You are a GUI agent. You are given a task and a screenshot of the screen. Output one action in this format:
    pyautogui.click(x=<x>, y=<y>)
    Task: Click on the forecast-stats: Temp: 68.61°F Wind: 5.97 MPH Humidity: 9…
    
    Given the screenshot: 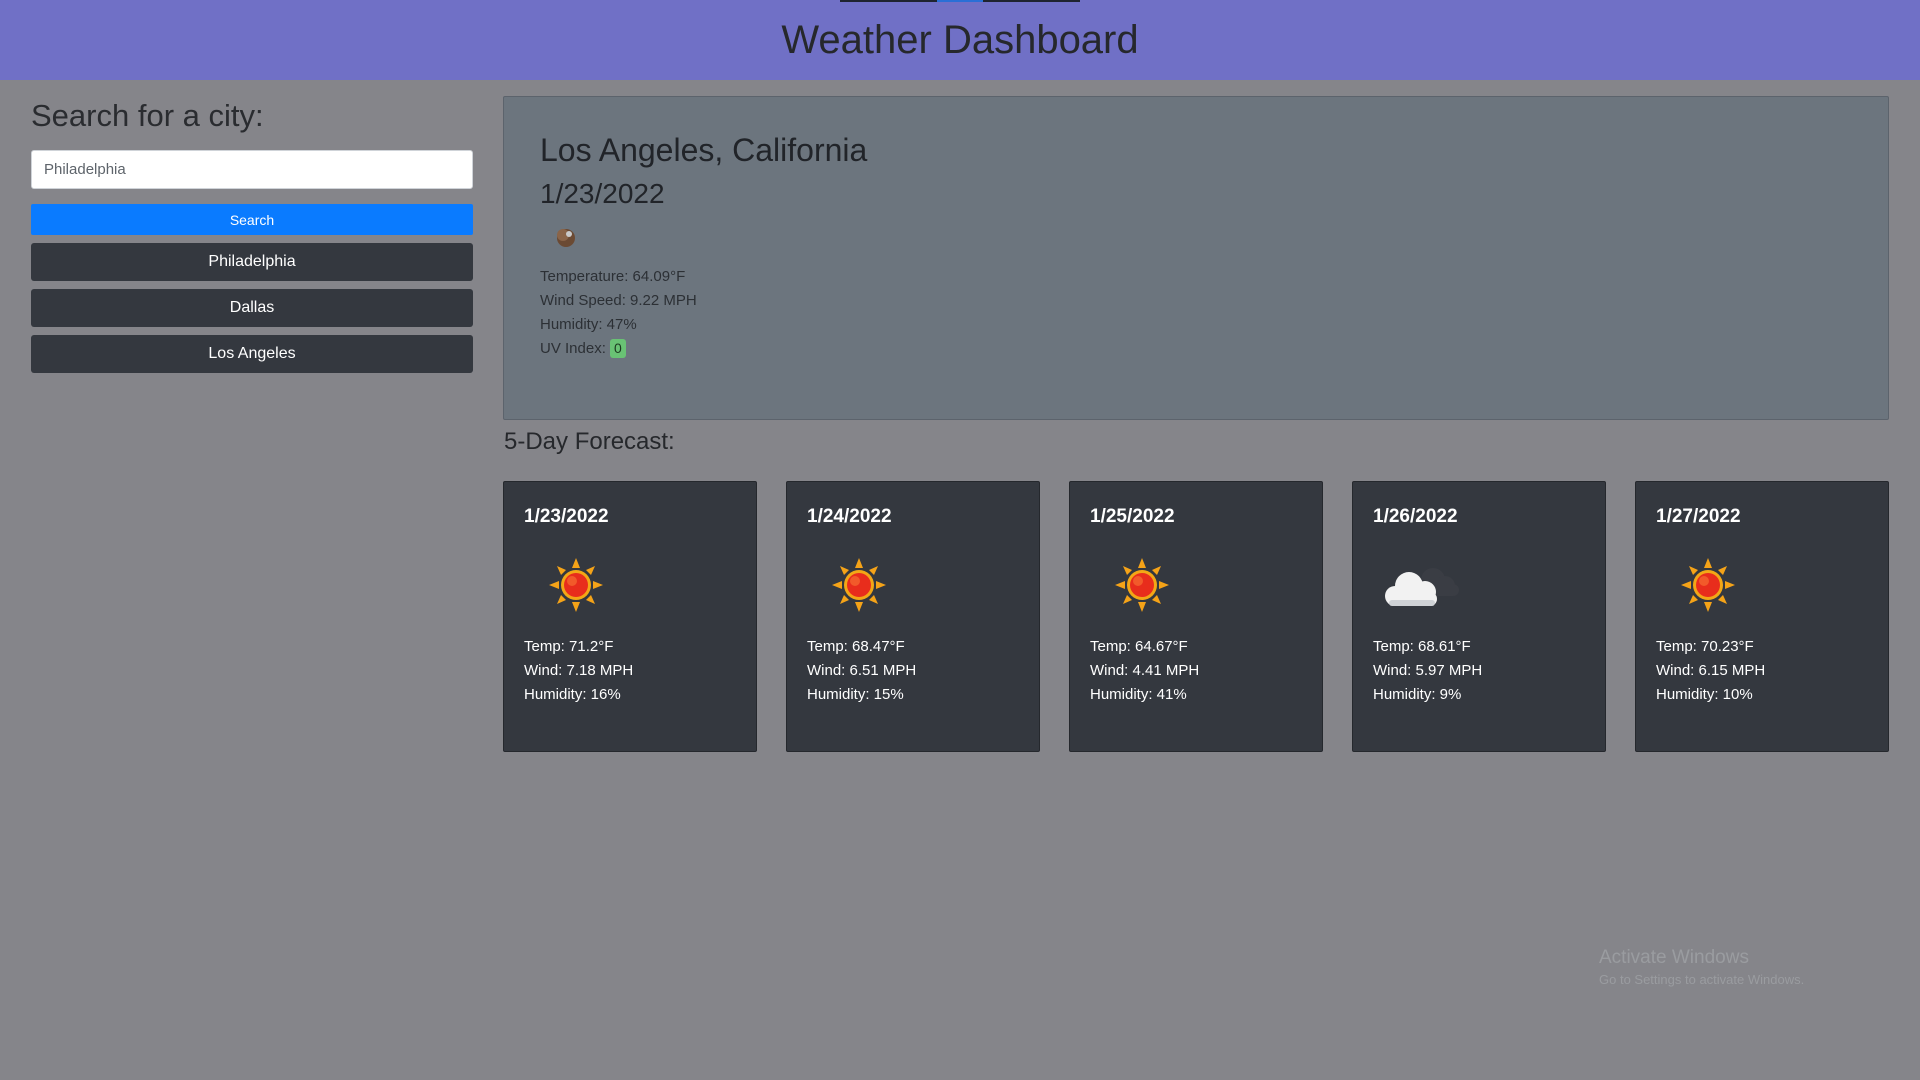 What is the action you would take?
    pyautogui.click(x=1479, y=671)
    